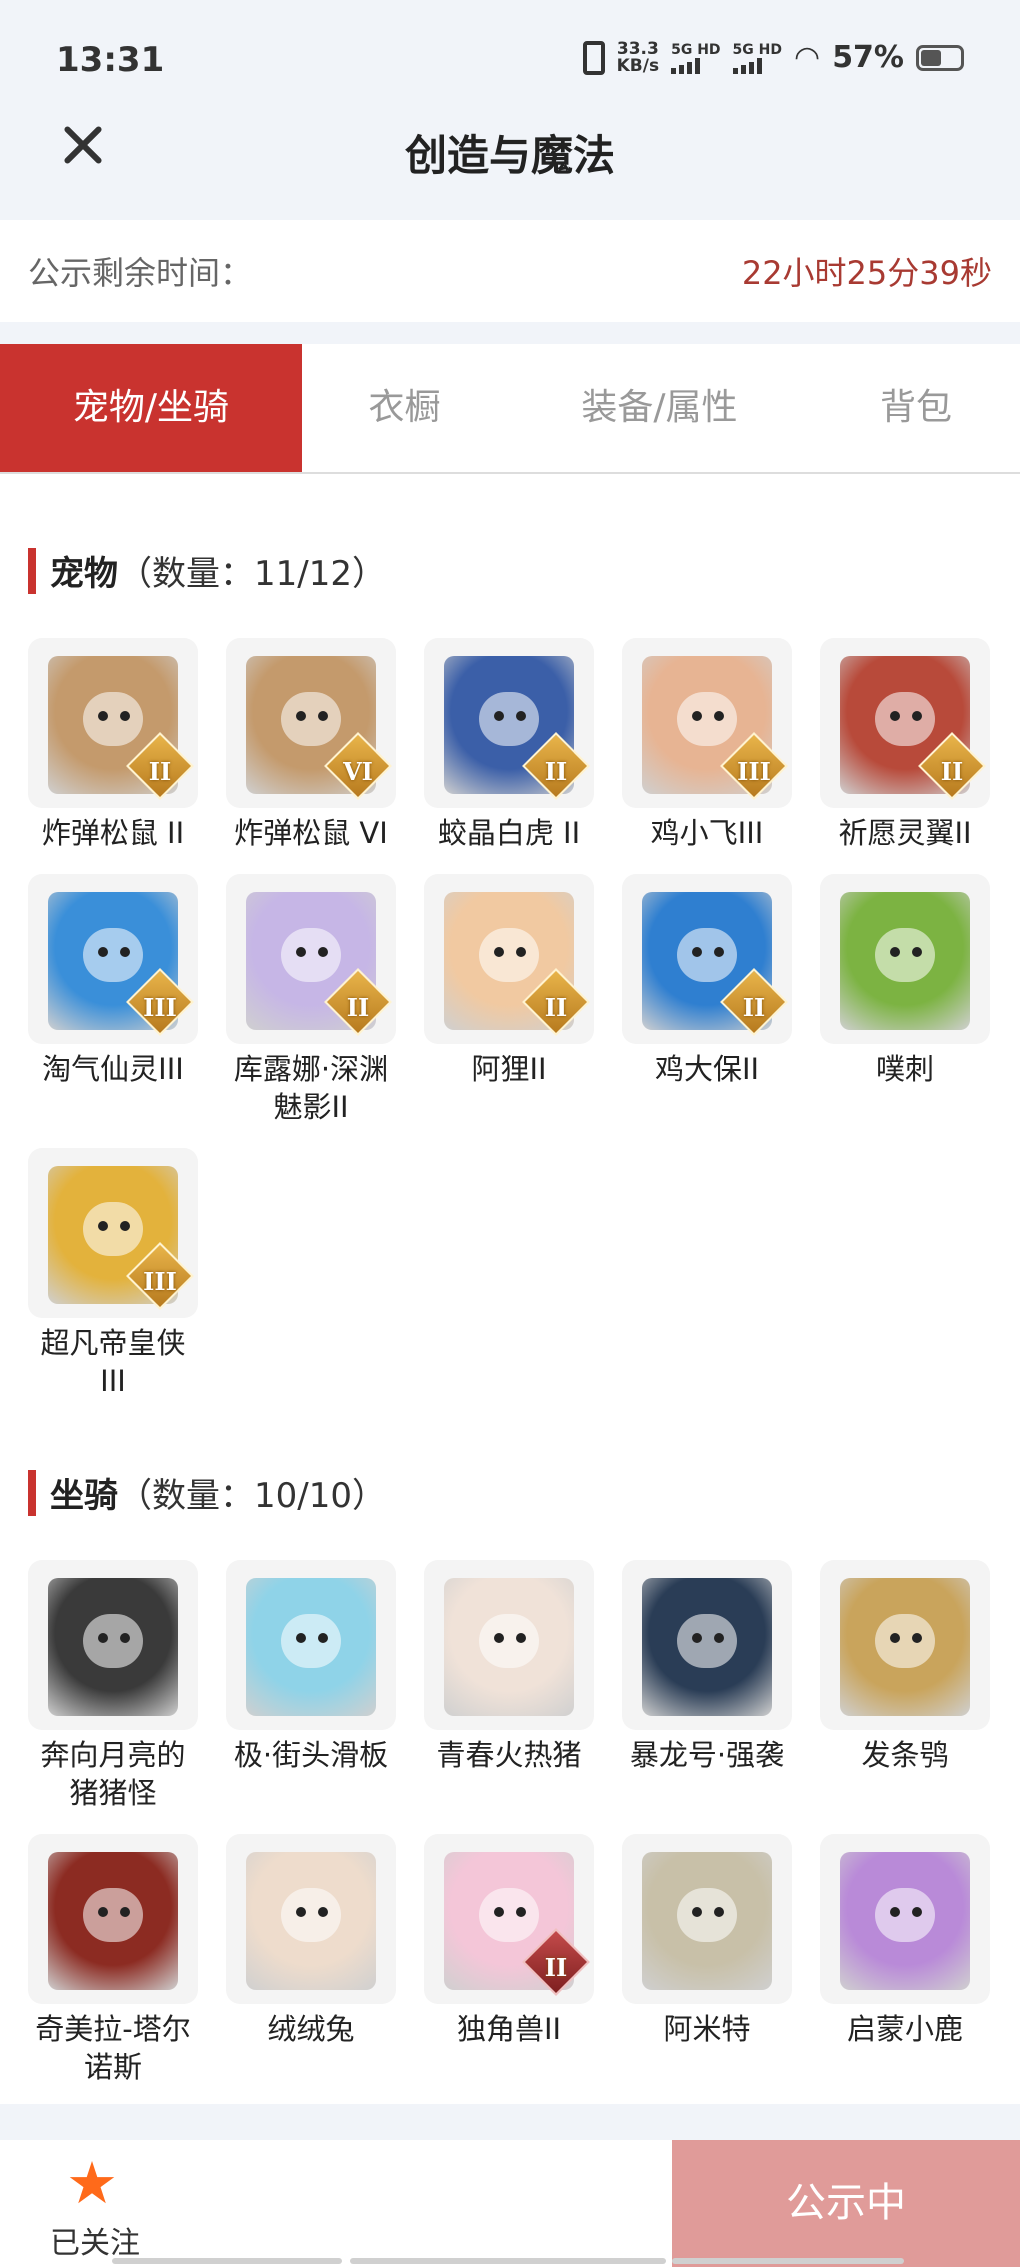  I want to click on signal-5g-2: 5G HD, so click(757, 58).